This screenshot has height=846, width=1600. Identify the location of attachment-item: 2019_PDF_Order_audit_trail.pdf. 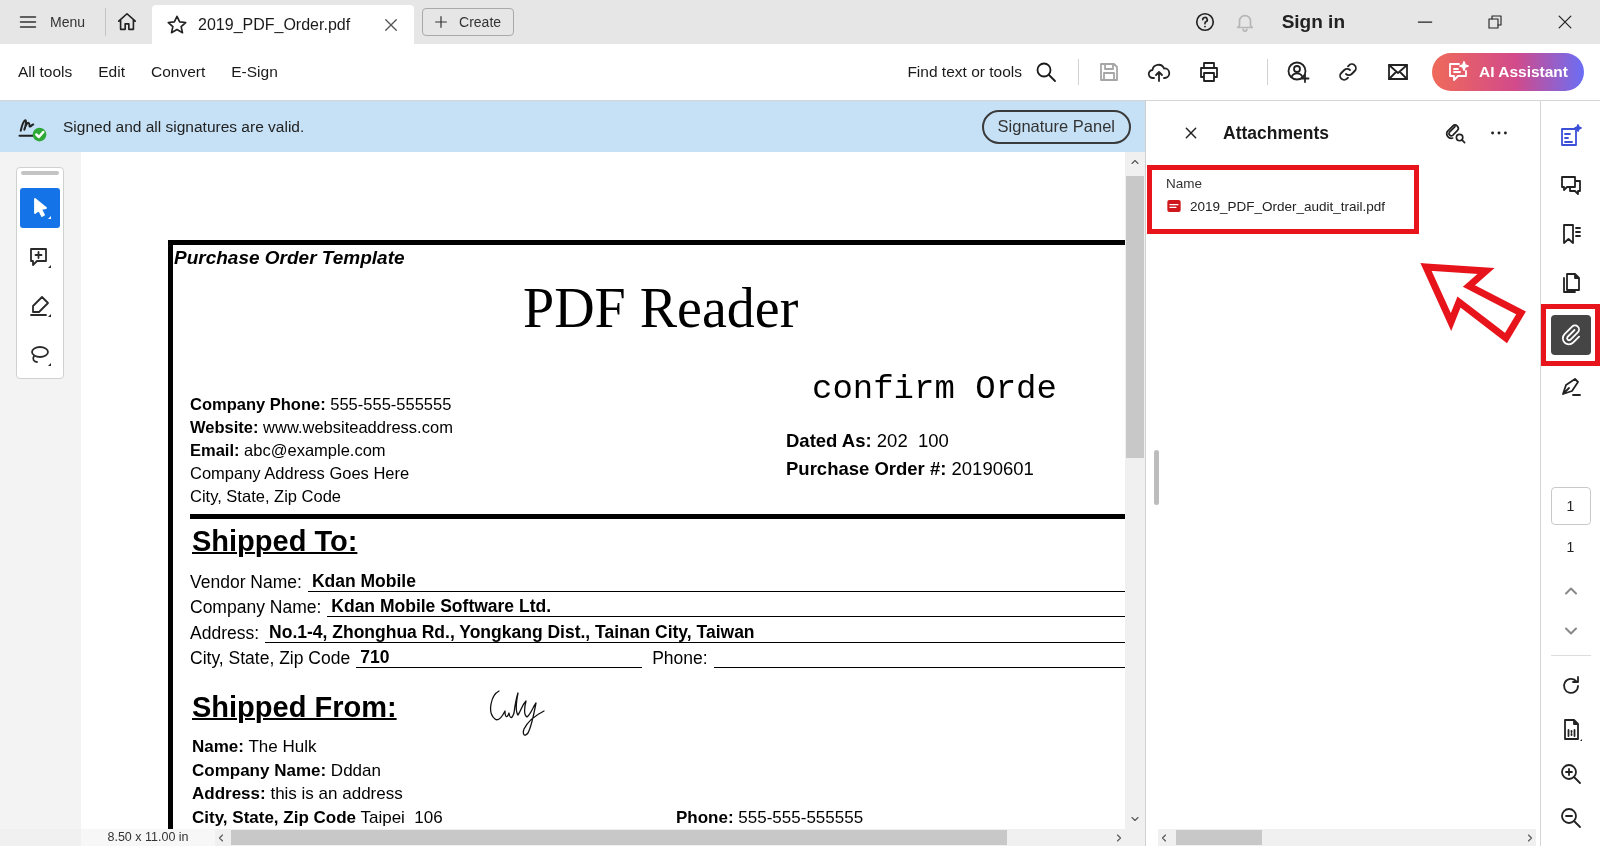
(1290, 206).